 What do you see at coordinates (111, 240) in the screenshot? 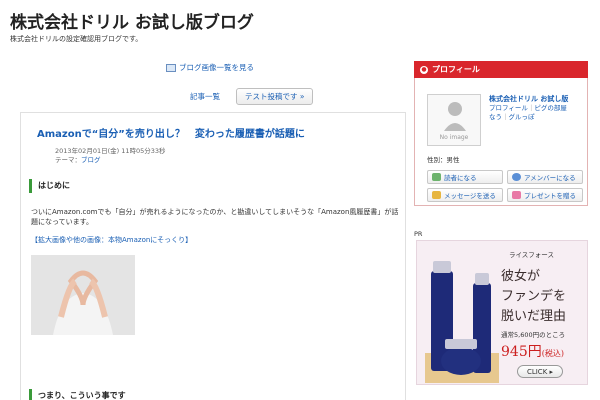
I see `enlarge-image-link: 【拡大画像や他の画像：本物Amazonにそっくり】` at bounding box center [111, 240].